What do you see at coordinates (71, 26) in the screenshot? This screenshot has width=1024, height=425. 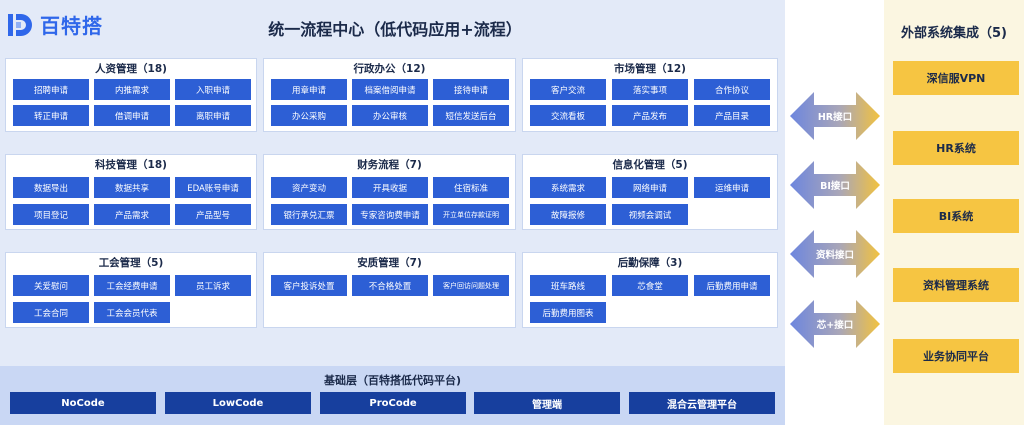 I see `logo-text: 百特搭` at bounding box center [71, 26].